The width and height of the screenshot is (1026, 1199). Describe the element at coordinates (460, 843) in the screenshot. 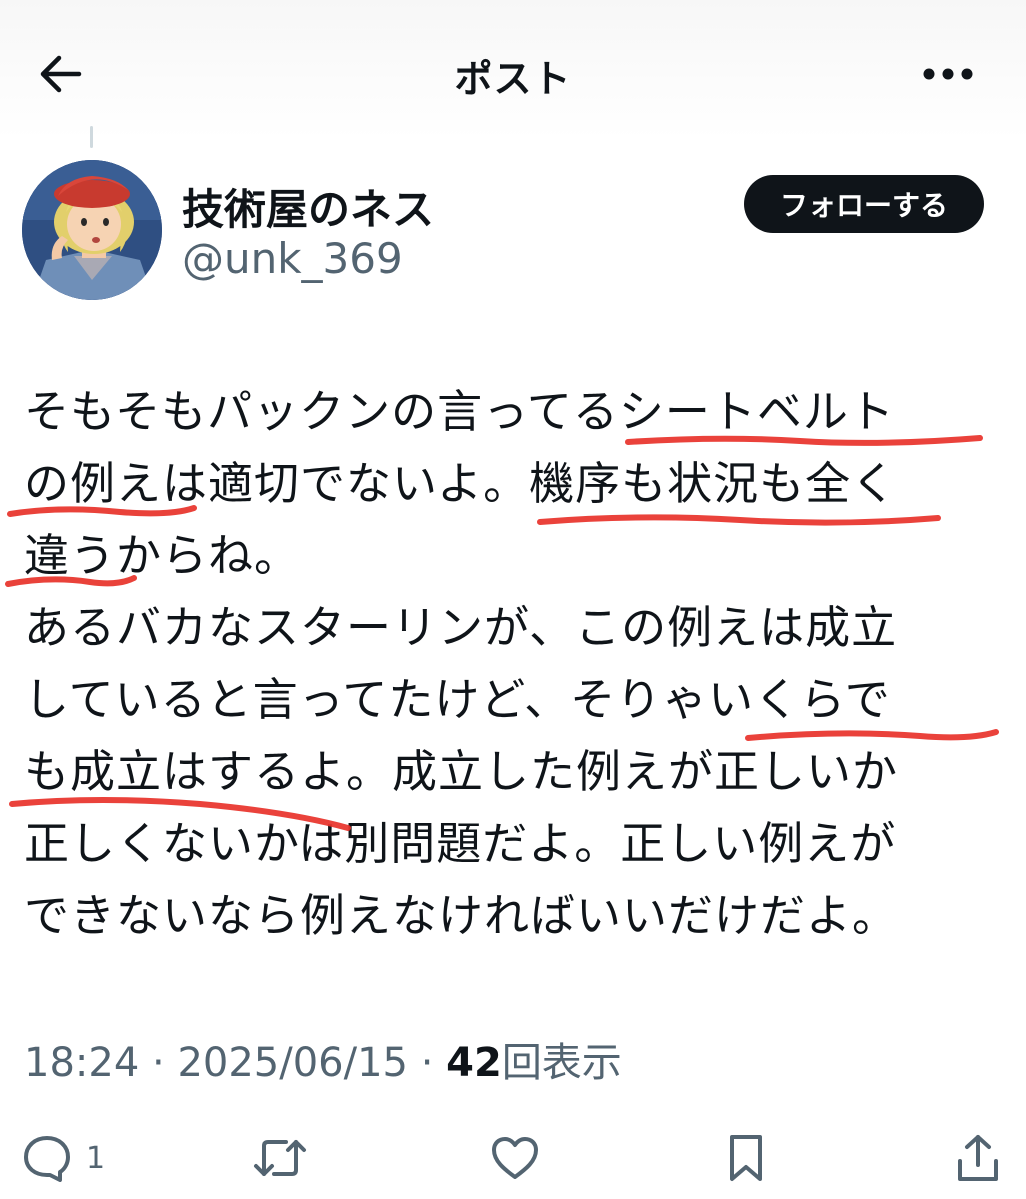

I see `post-text-line: 正しくないかは別問題だよ。正しい例えが` at that location.